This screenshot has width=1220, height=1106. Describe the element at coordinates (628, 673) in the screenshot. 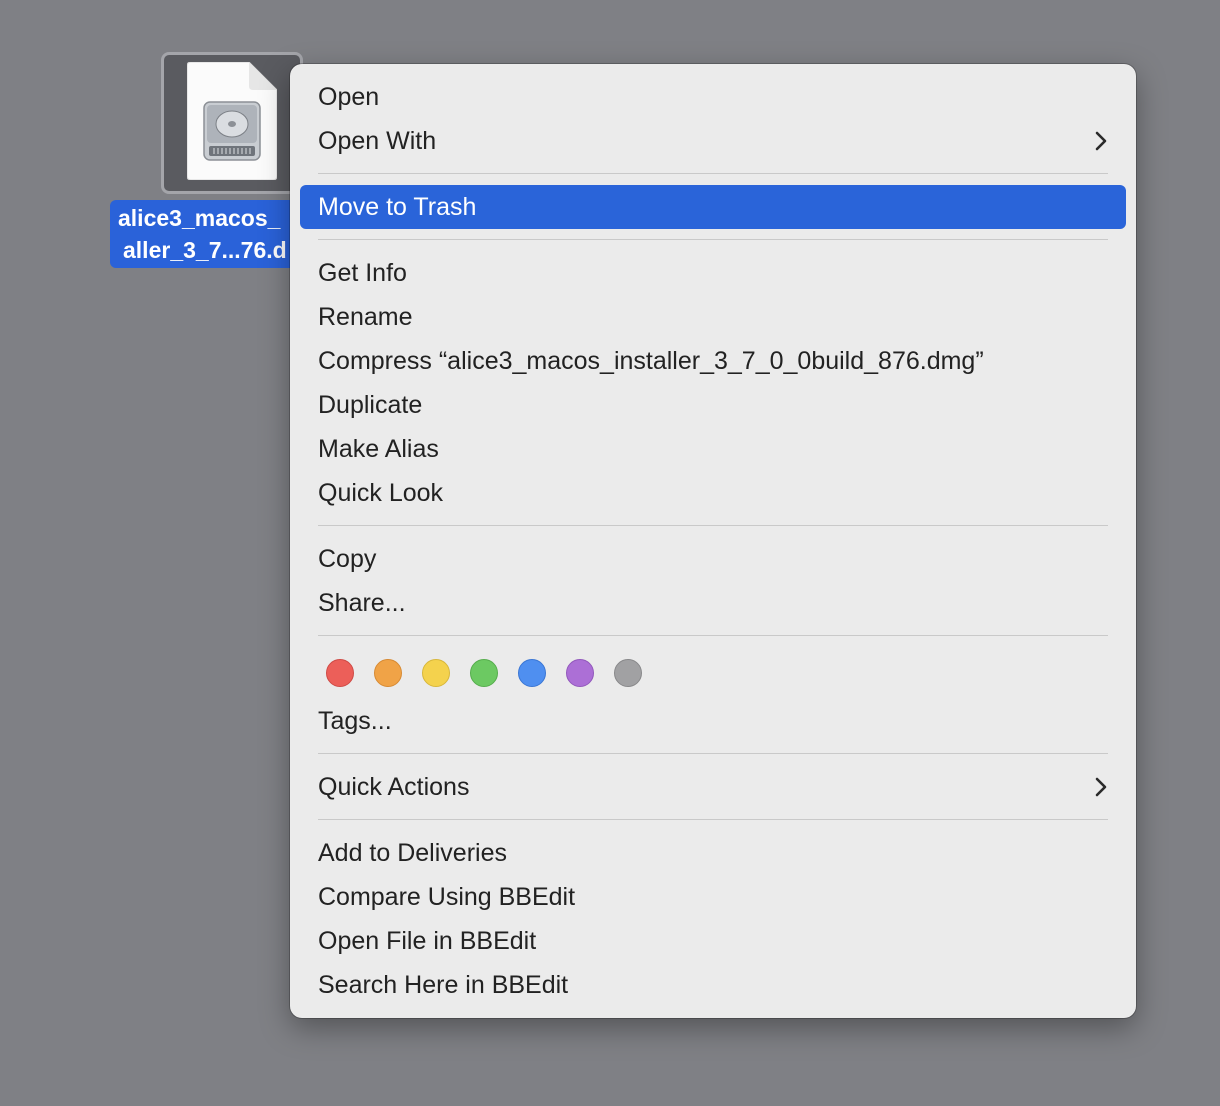

I see `tag-gray-dot` at that location.